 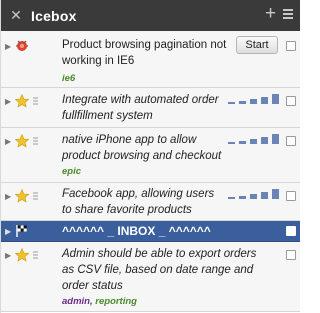 I want to click on story-labels: admin, reporting, so click(x=99, y=301).